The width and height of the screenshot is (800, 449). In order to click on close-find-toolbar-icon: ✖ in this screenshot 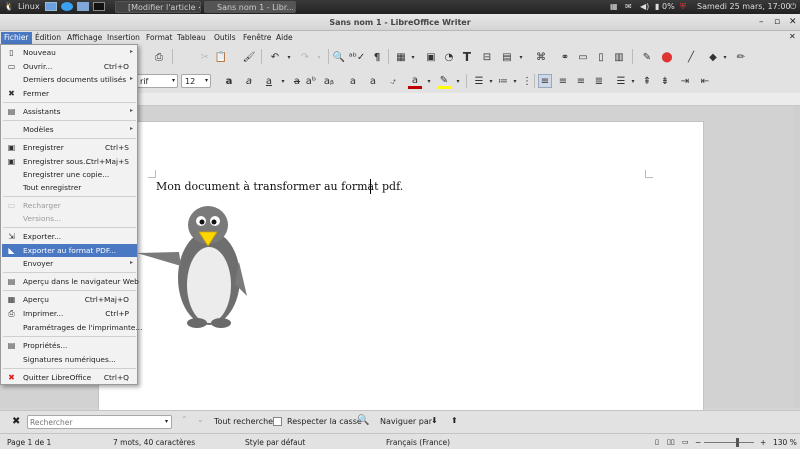, I will do `click(16, 421)`.